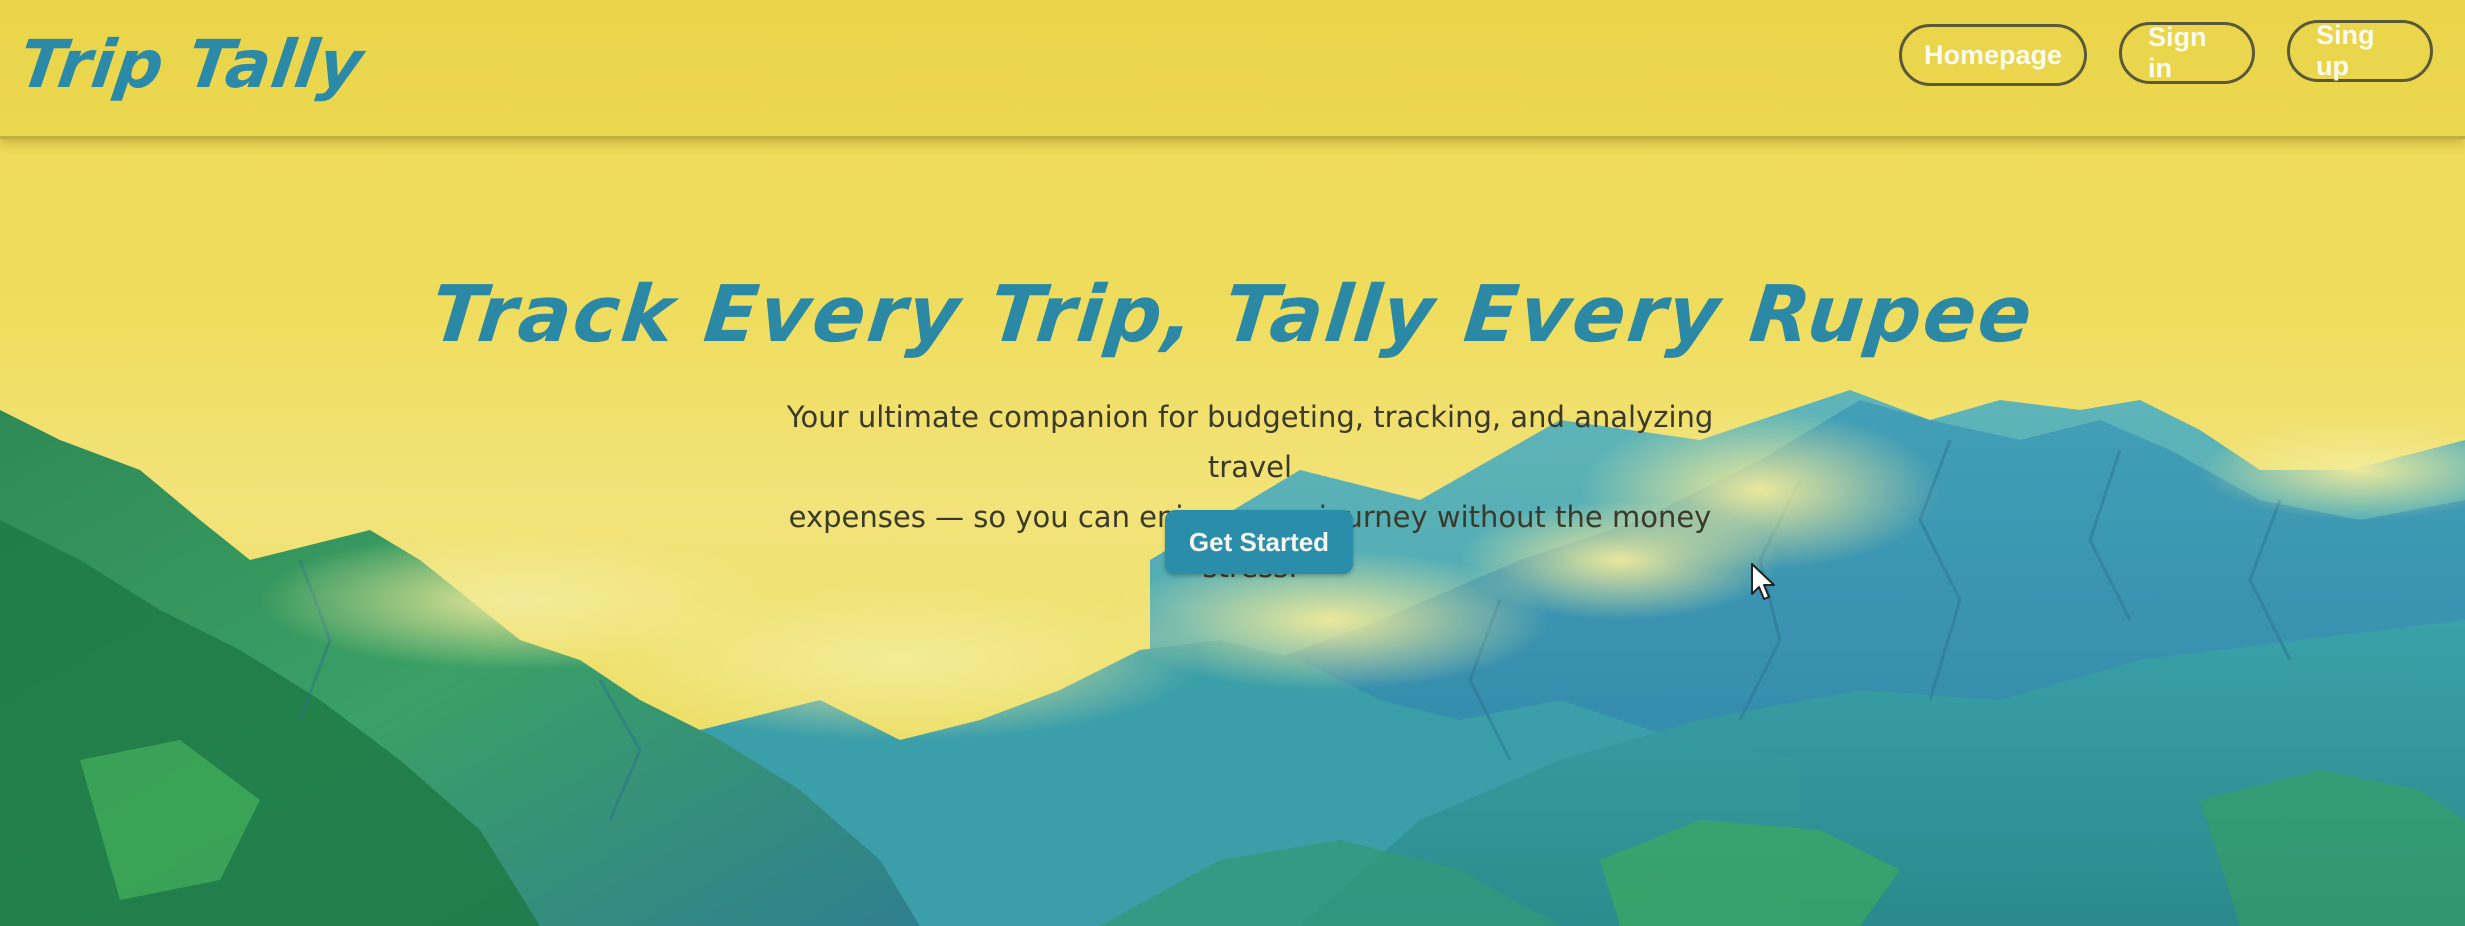 This screenshot has width=2465, height=926. What do you see at coordinates (192, 64) in the screenshot?
I see `brand-logo: Trip Tally` at bounding box center [192, 64].